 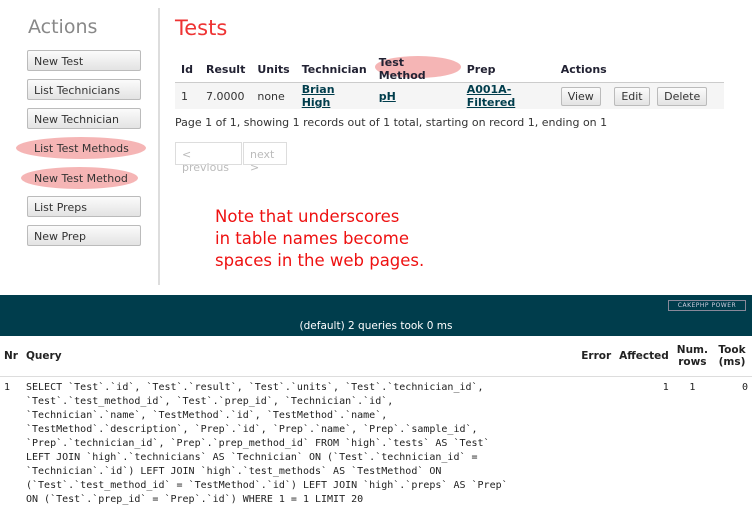 I want to click on cell-result: 7.0000, so click(x=225, y=96).